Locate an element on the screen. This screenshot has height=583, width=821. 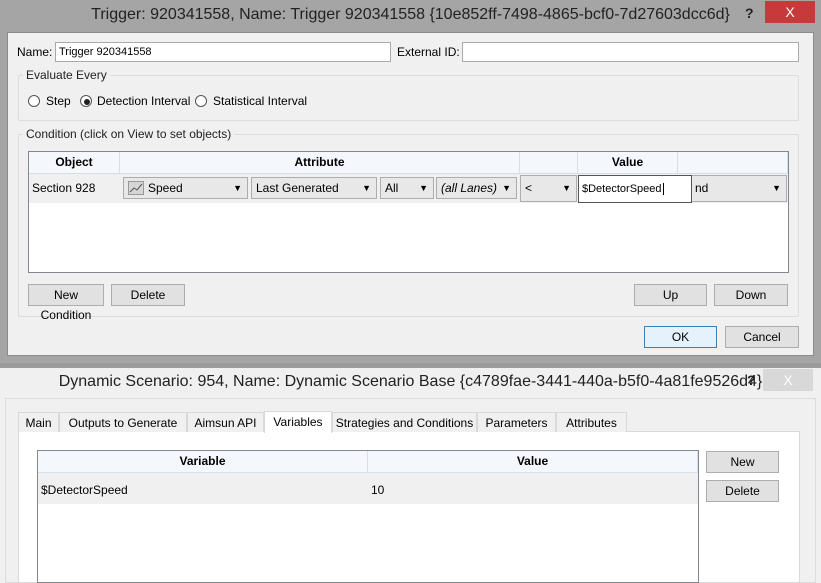
text-cursor is located at coordinates (663, 189).